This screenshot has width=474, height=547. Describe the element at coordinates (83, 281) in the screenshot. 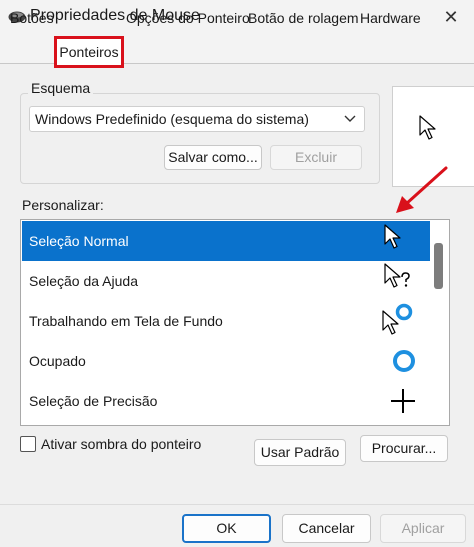

I see `list-item-label: Seleção da Ajuda` at that location.